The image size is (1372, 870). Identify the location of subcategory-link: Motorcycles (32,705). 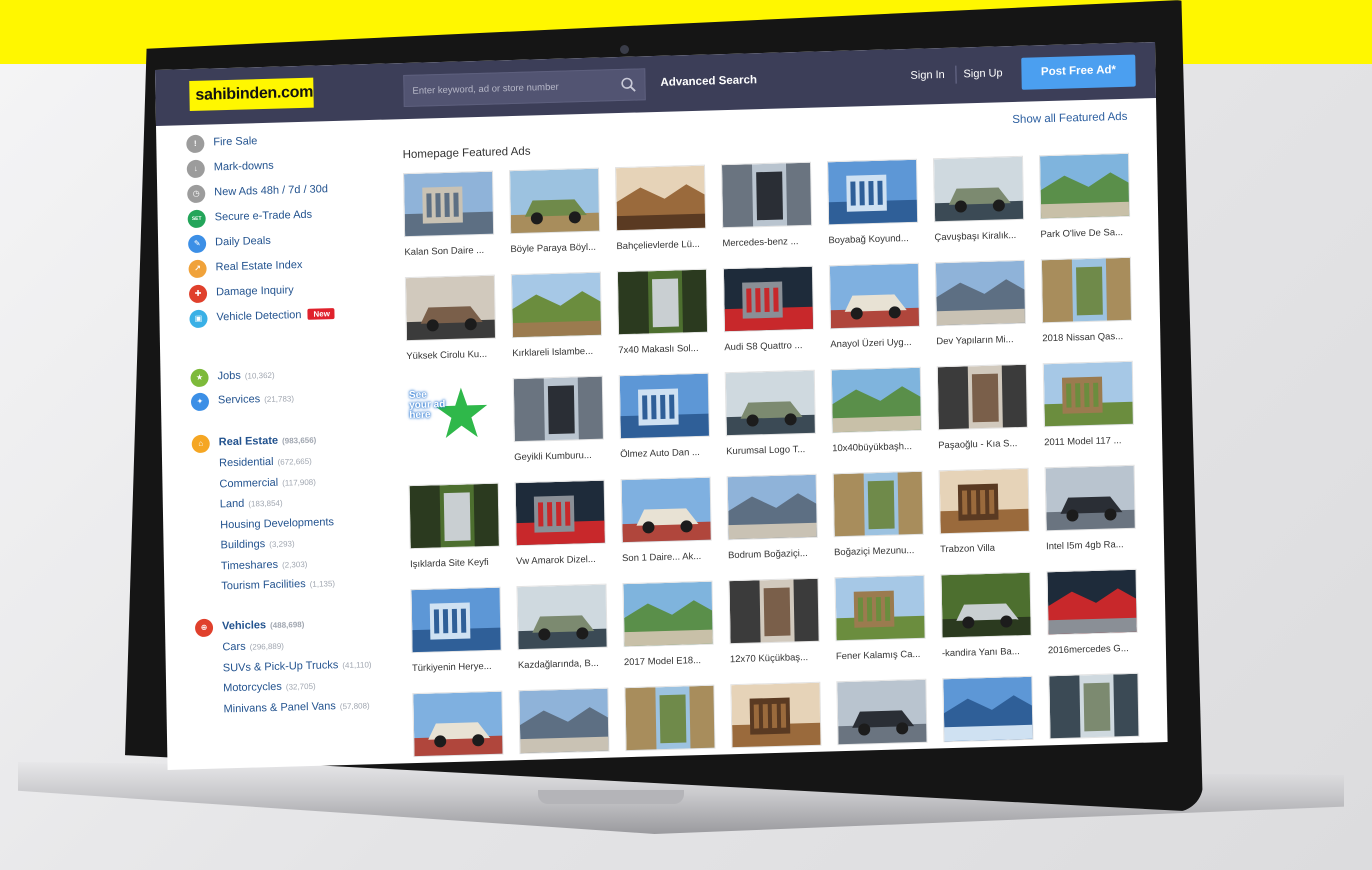
(269, 687).